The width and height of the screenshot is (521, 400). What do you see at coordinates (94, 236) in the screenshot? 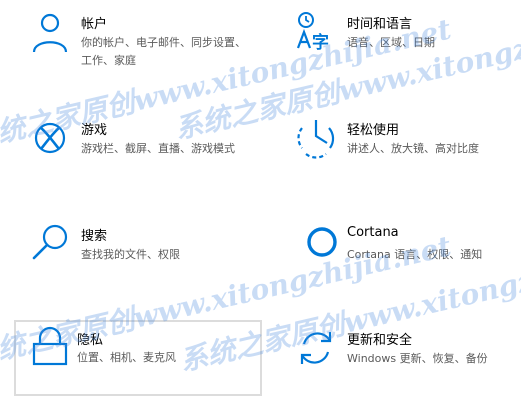
I see `tile-title: 搜索` at bounding box center [94, 236].